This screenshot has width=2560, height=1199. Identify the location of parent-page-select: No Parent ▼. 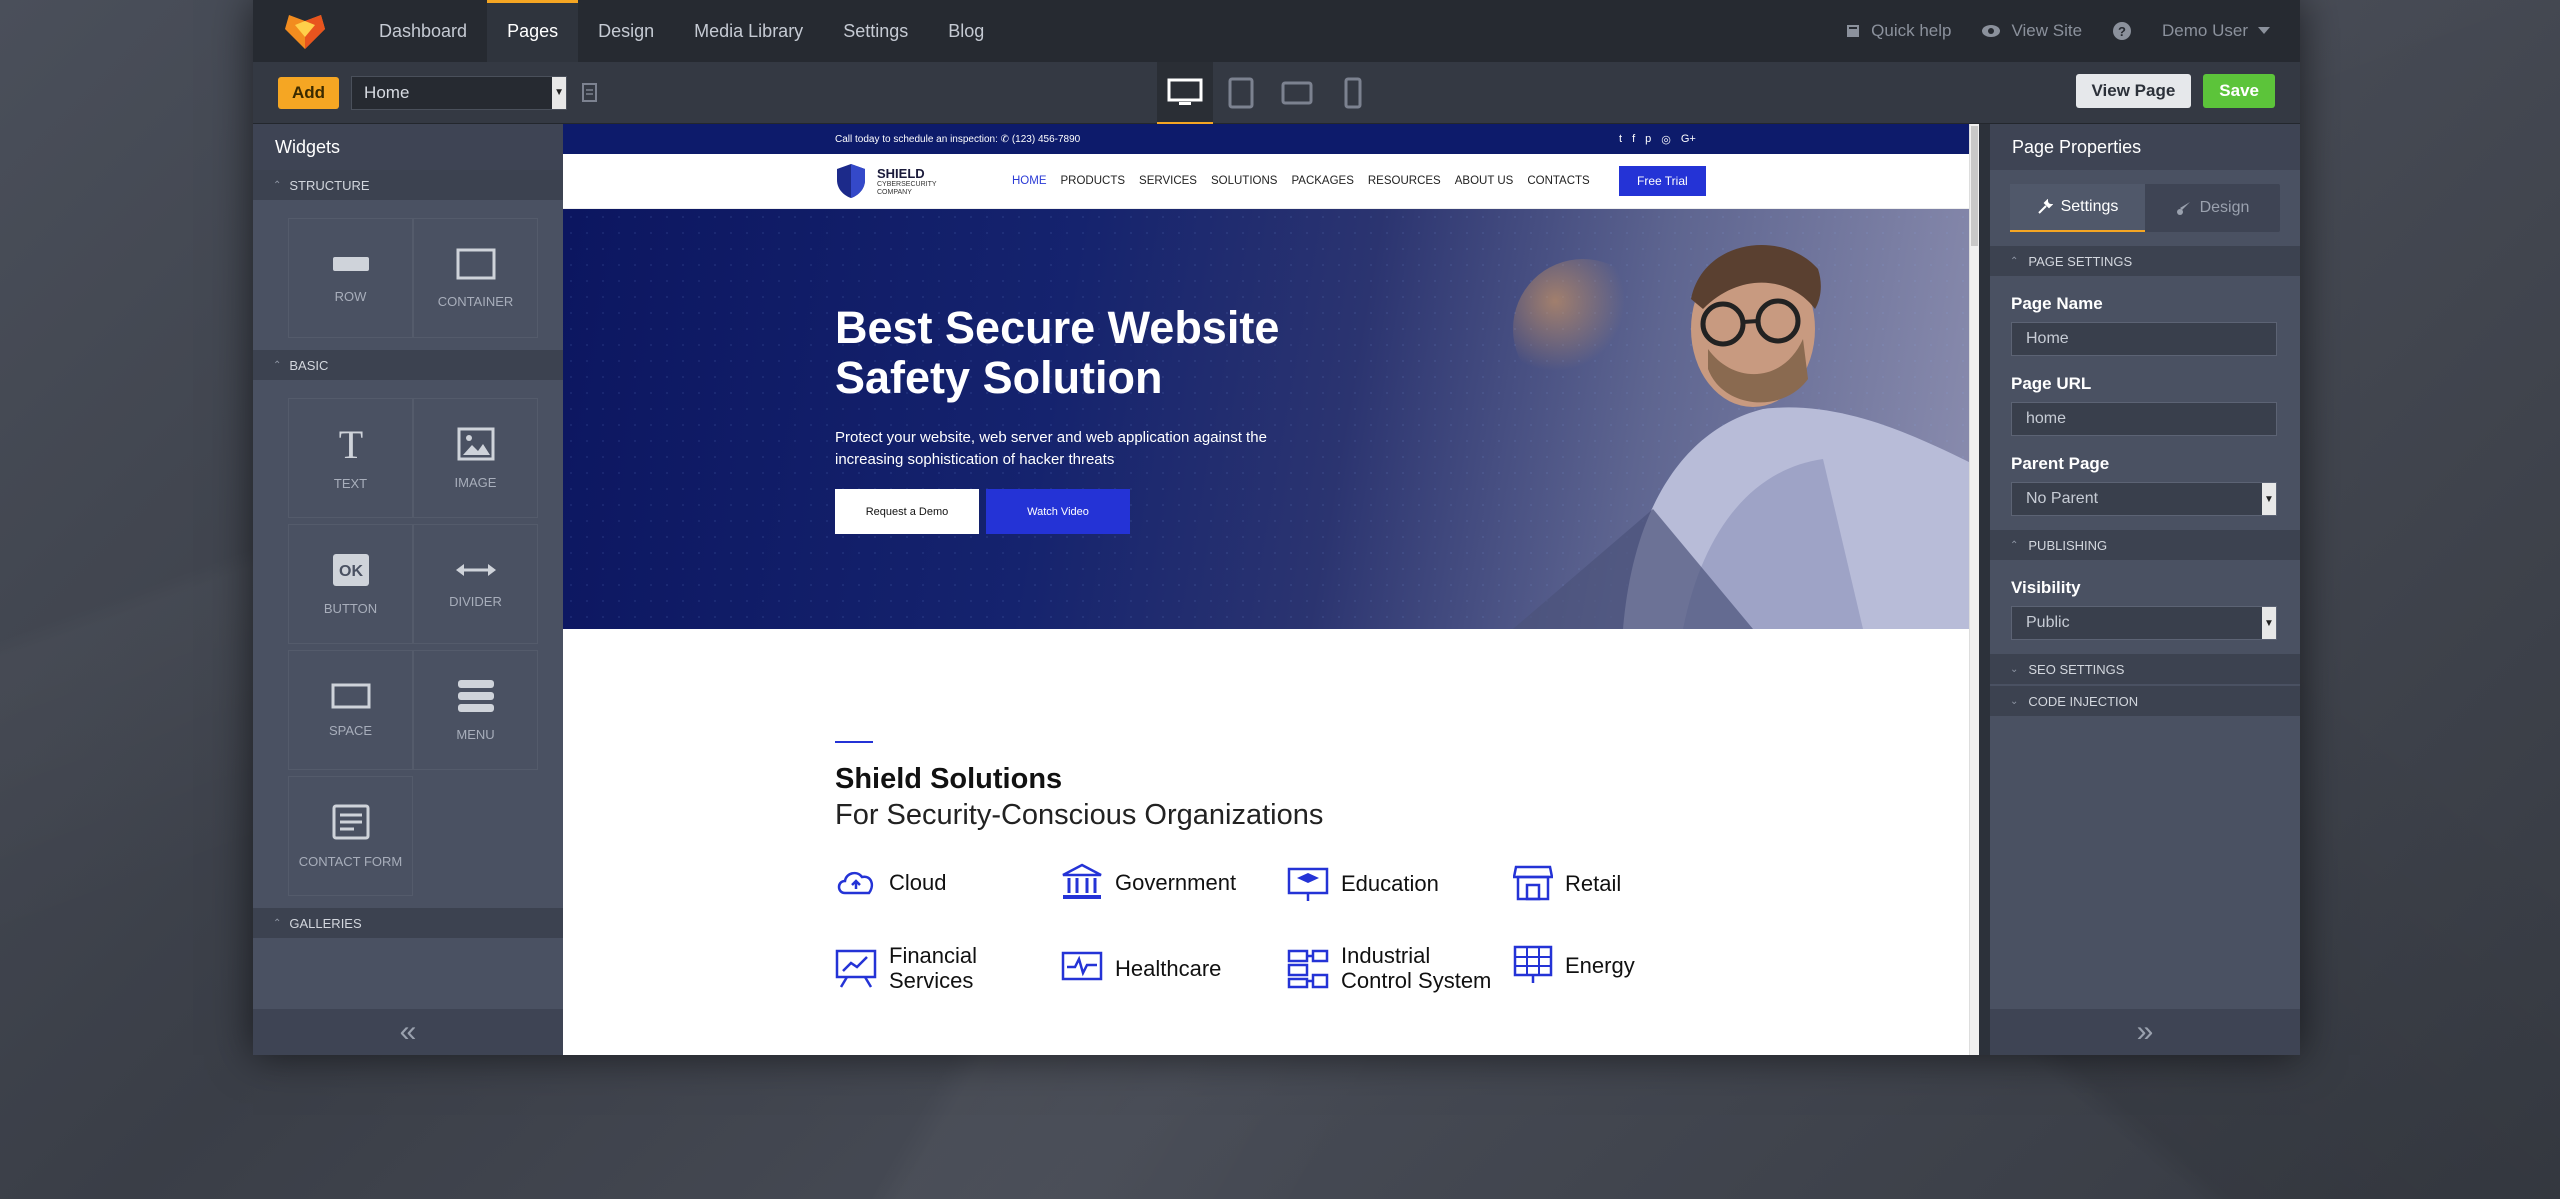
(2144, 499).